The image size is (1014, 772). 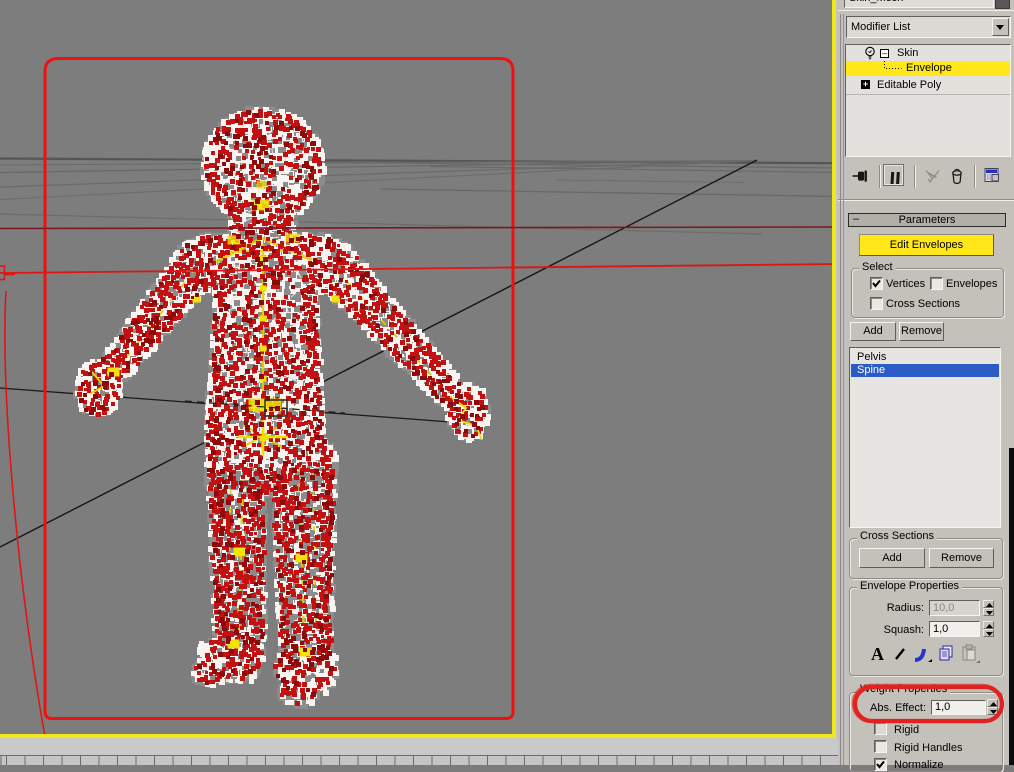 What do you see at coordinates (877, 654) in the screenshot?
I see `svg-text: A` at bounding box center [877, 654].